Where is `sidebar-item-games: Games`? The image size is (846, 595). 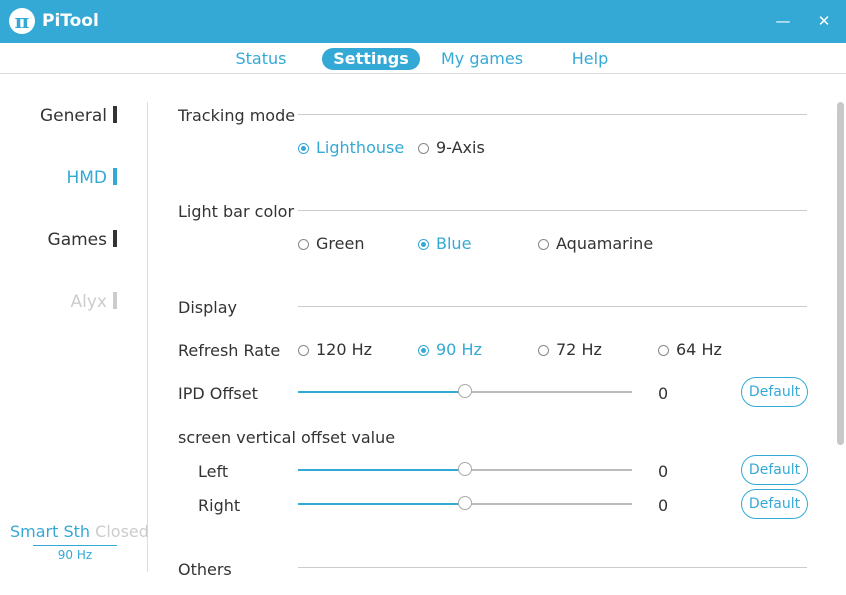 sidebar-item-games: Games is located at coordinates (82, 240).